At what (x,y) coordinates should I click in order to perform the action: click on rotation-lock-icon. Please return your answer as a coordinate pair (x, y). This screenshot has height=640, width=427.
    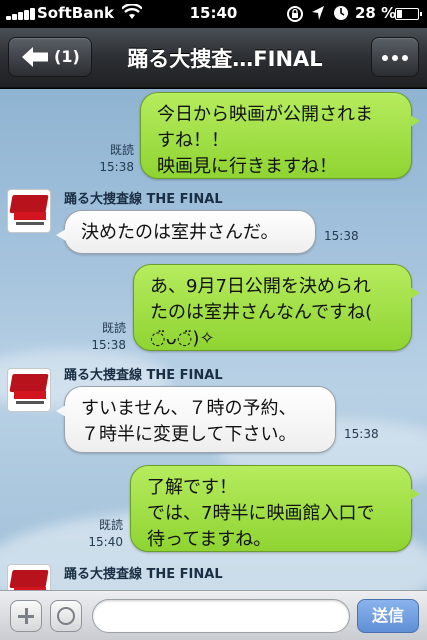
    Looking at the image, I should click on (295, 14).